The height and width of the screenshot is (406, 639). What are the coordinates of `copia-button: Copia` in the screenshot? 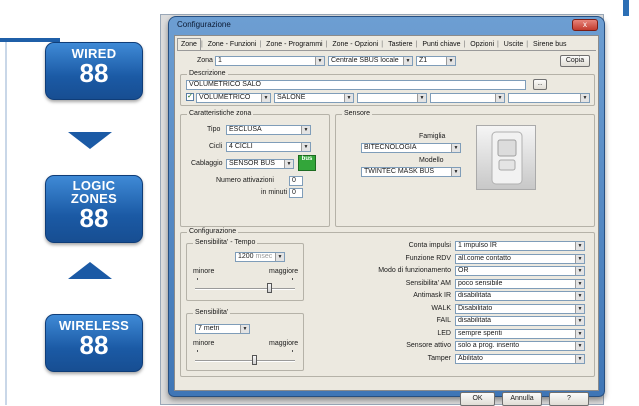 It's located at (575, 61).